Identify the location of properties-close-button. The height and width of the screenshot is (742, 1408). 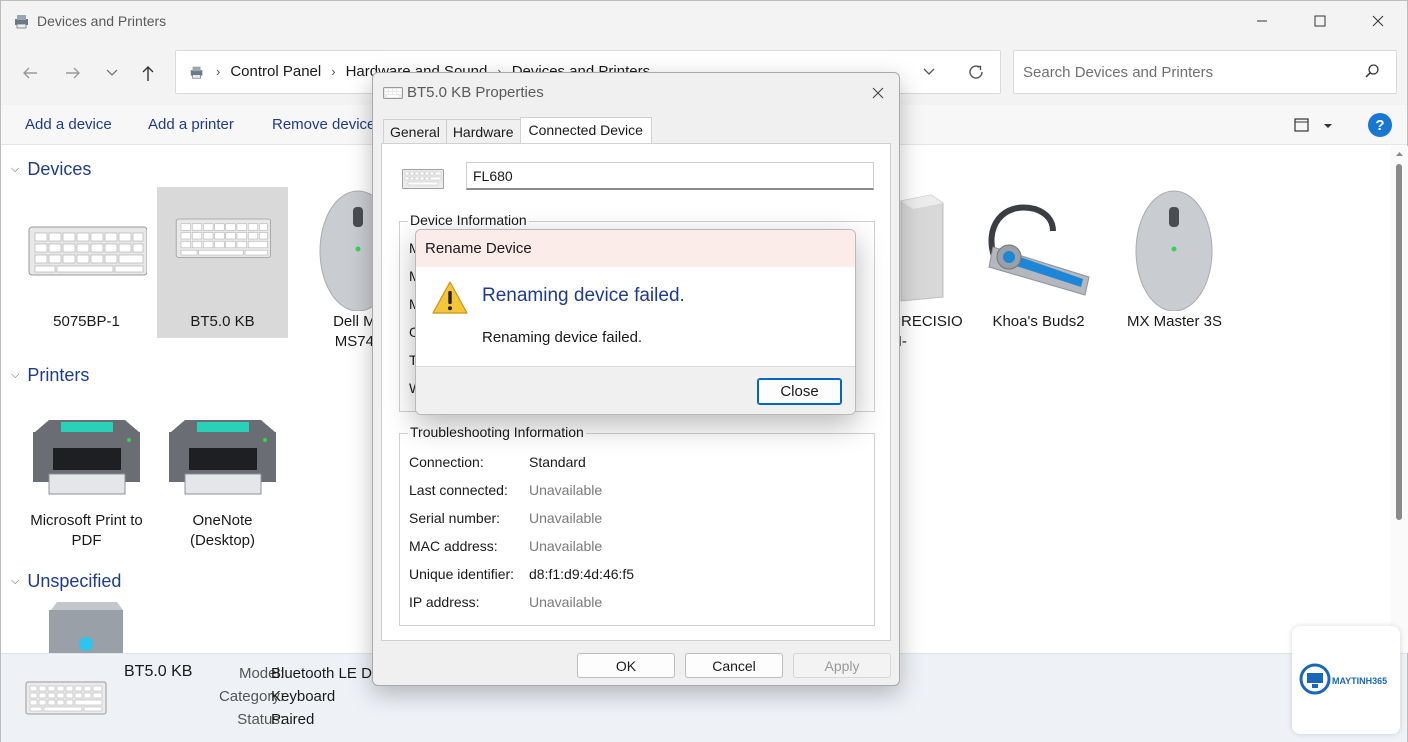
(878, 93).